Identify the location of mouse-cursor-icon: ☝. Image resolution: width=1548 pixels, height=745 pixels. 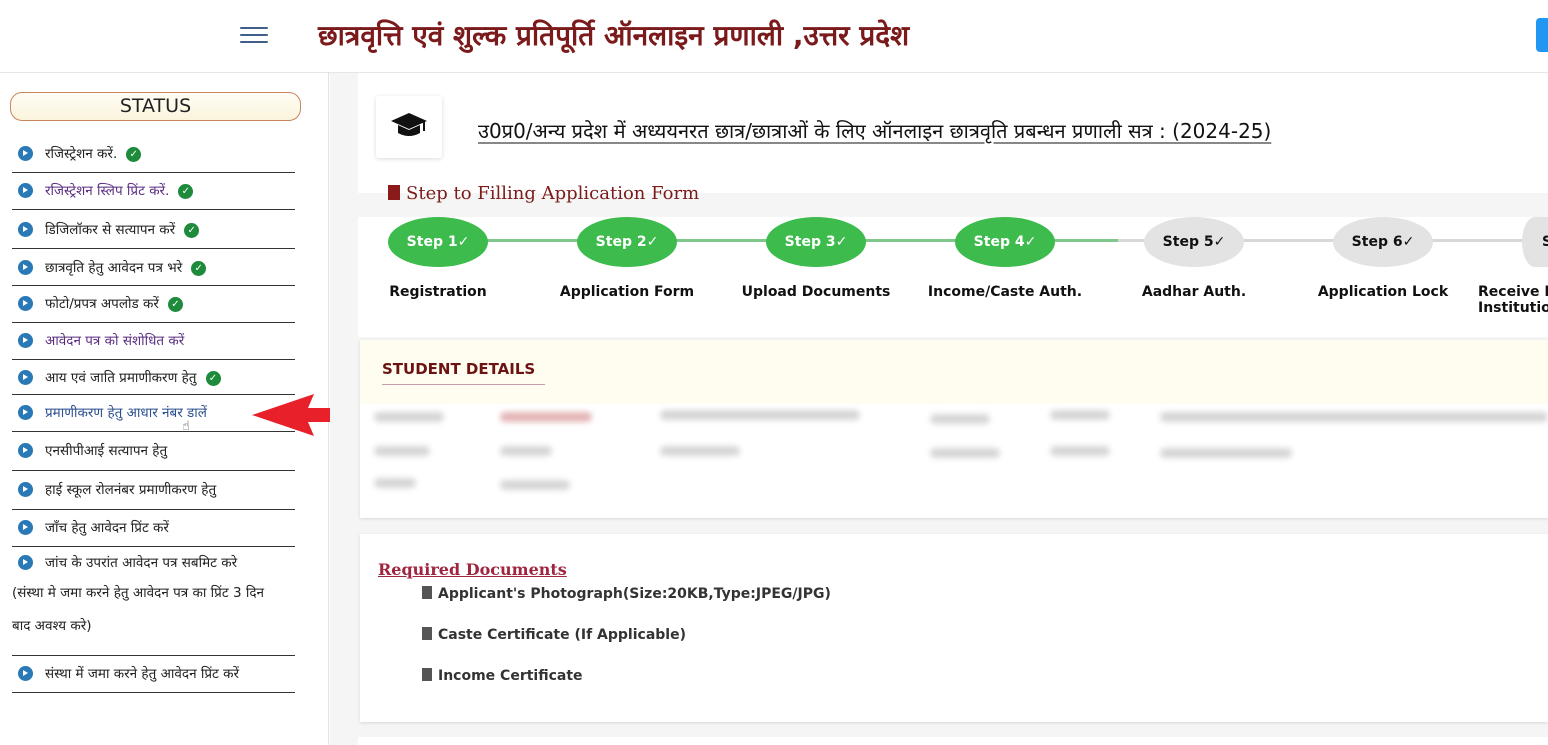
(186, 426).